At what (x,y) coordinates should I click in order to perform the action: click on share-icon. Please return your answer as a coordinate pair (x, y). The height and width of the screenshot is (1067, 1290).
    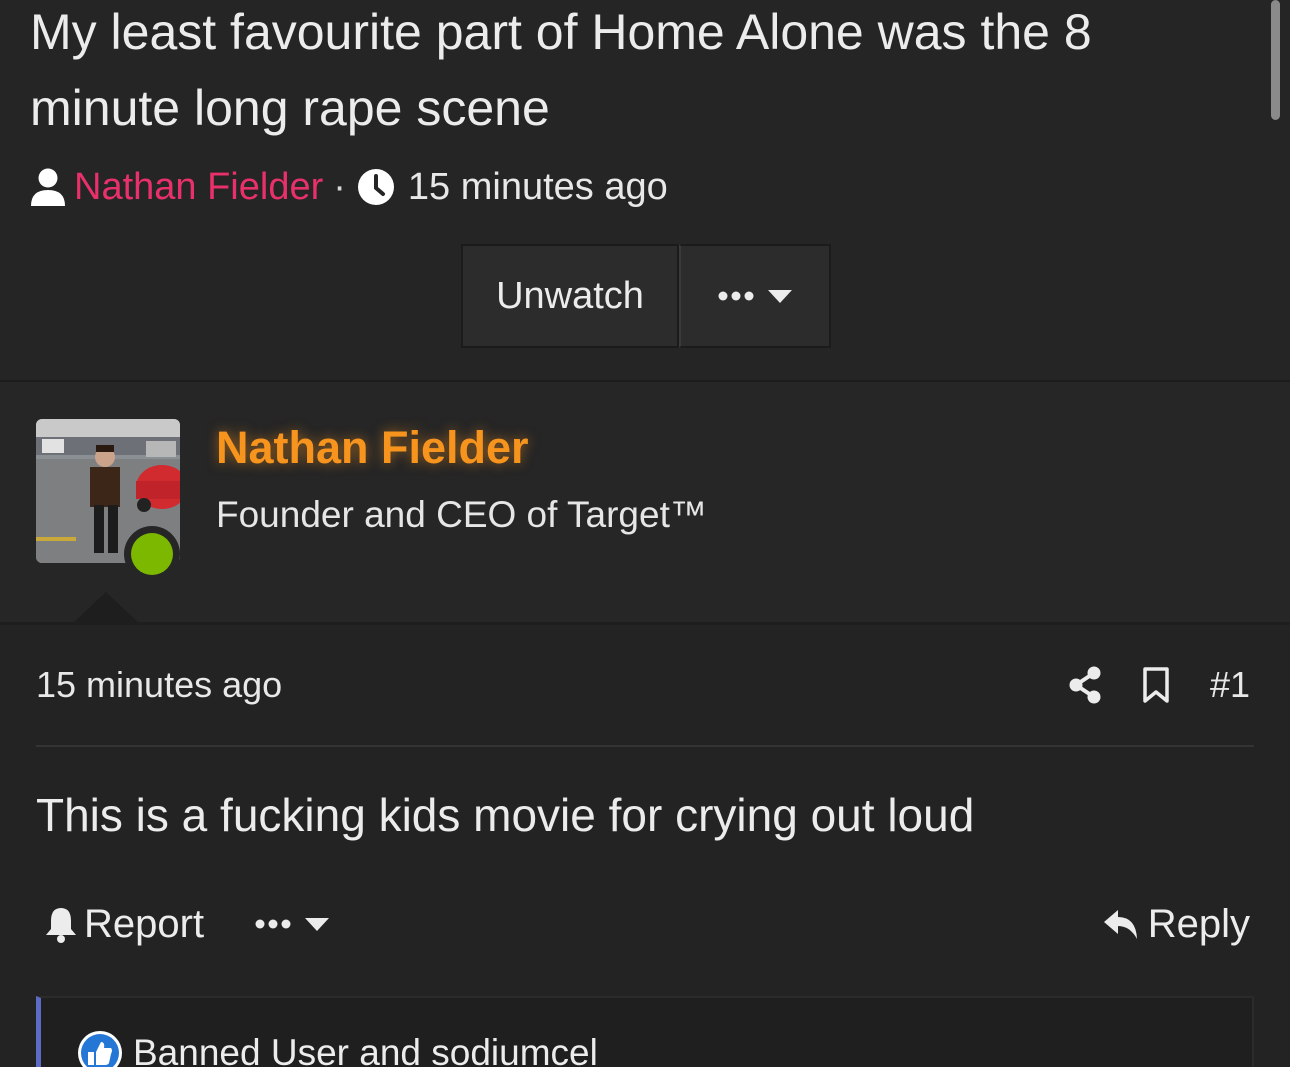
    Looking at the image, I should click on (1085, 685).